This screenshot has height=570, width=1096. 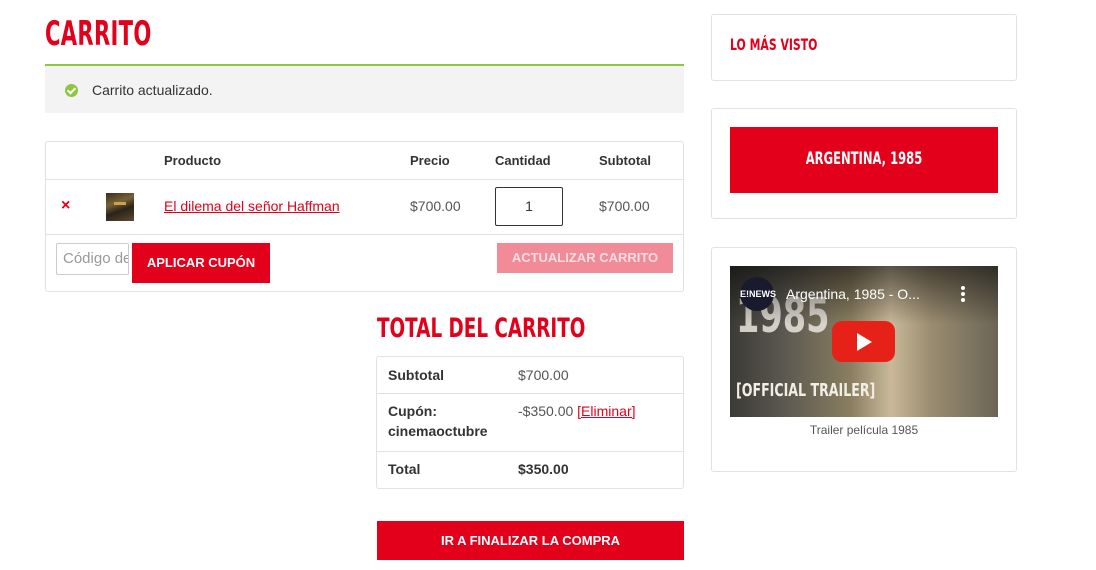 I want to click on argentina-1985-label: ARGENTINA, 1985, so click(x=864, y=159).